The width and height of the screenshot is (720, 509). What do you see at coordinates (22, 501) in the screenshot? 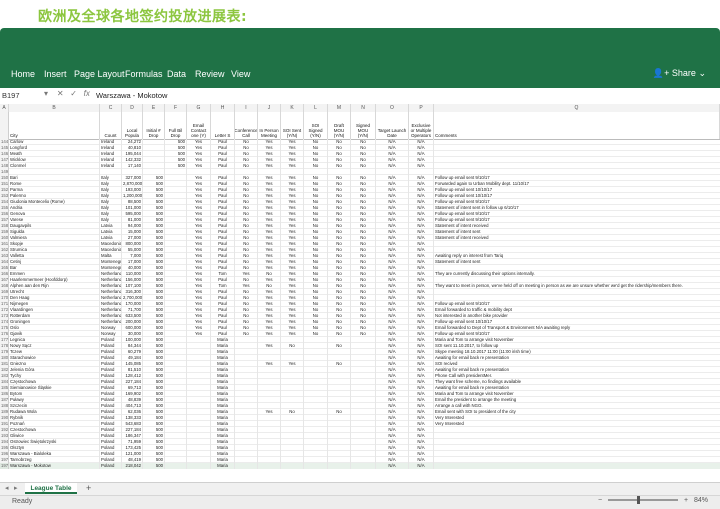
I see `status-ready: Ready` at bounding box center [22, 501].